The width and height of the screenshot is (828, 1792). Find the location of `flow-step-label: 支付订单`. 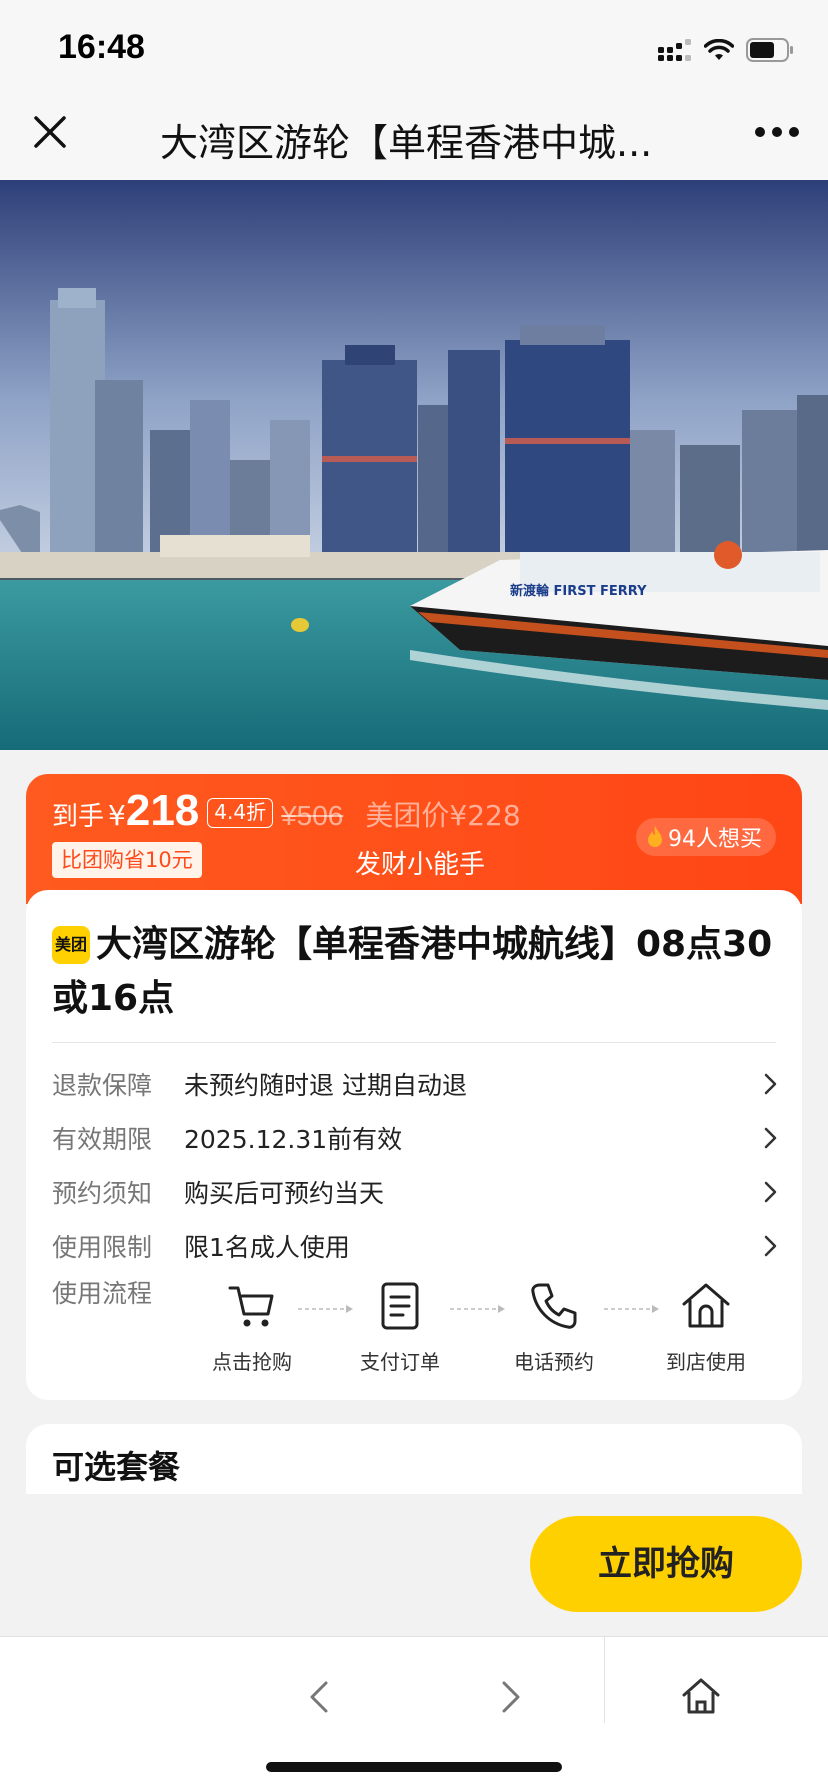

flow-step-label: 支付订单 is located at coordinates (400, 1362).